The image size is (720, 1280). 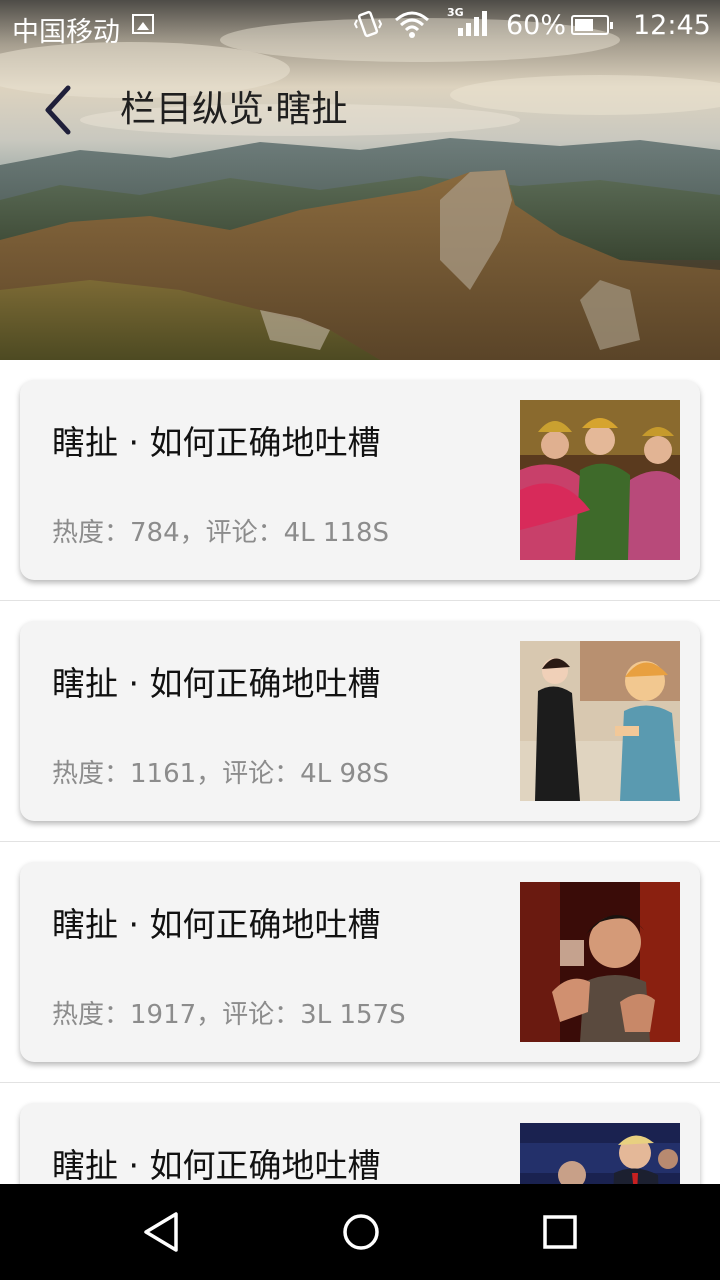 I want to click on navigation-bar, so click(x=360, y=1232).